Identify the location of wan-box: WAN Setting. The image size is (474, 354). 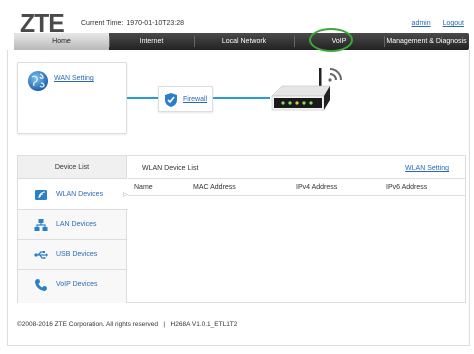
(72, 98).